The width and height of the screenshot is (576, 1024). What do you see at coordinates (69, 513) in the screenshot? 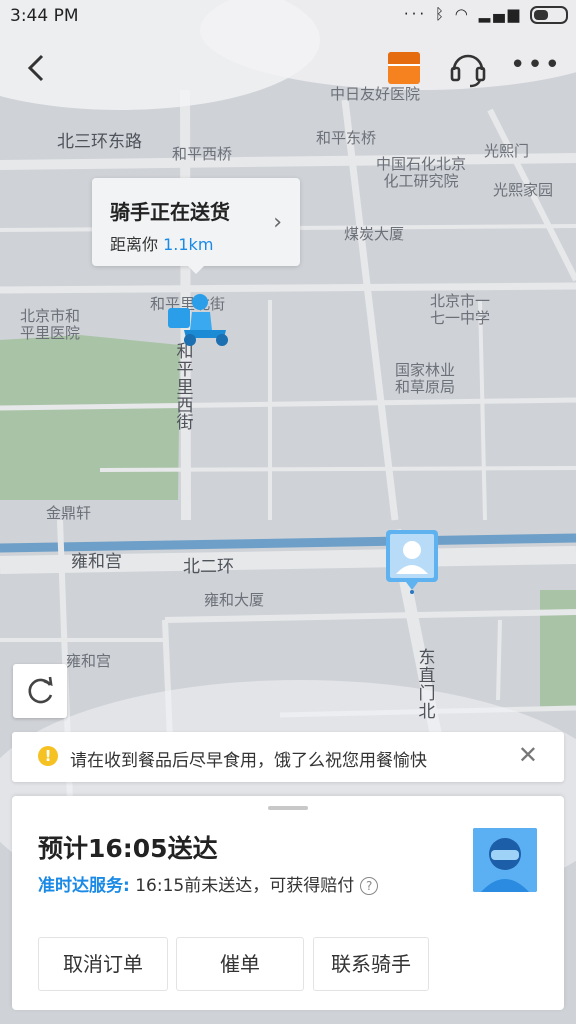
I see `map-label: 金鼎轩` at bounding box center [69, 513].